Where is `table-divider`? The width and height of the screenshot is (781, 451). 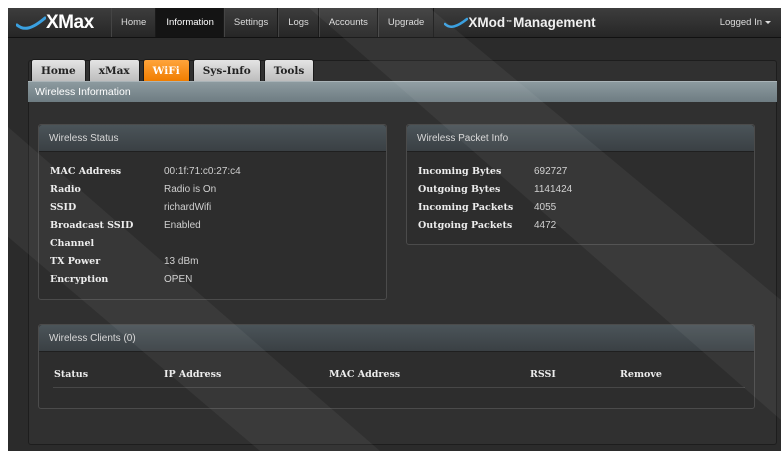
table-divider is located at coordinates (399, 387).